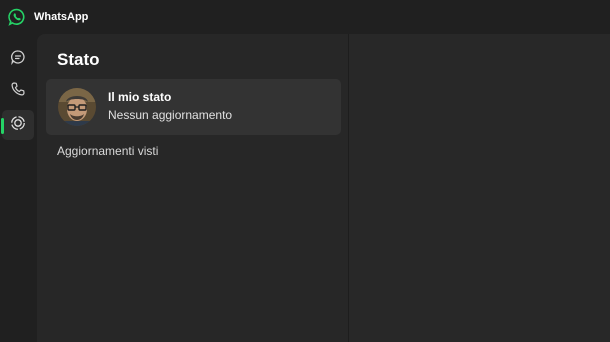  What do you see at coordinates (77, 107) in the screenshot?
I see `avatar` at bounding box center [77, 107].